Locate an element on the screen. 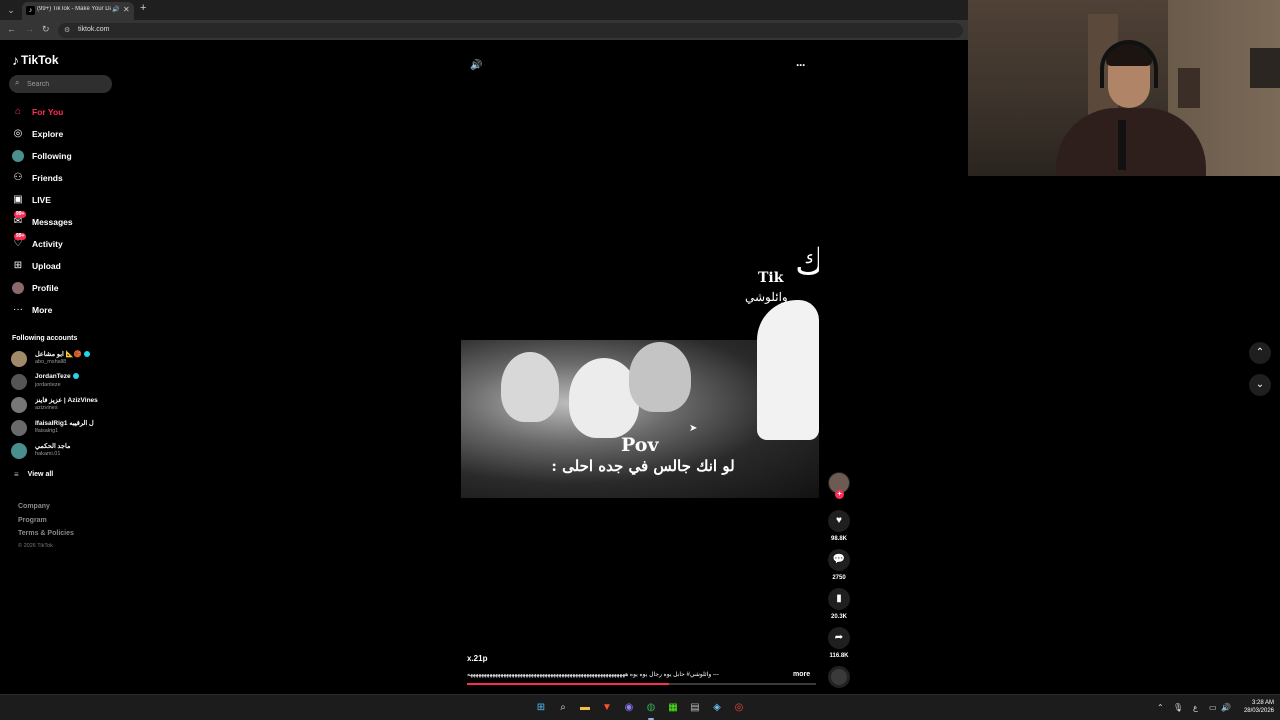  copyright: © 2026 TikTok is located at coordinates (35, 546).